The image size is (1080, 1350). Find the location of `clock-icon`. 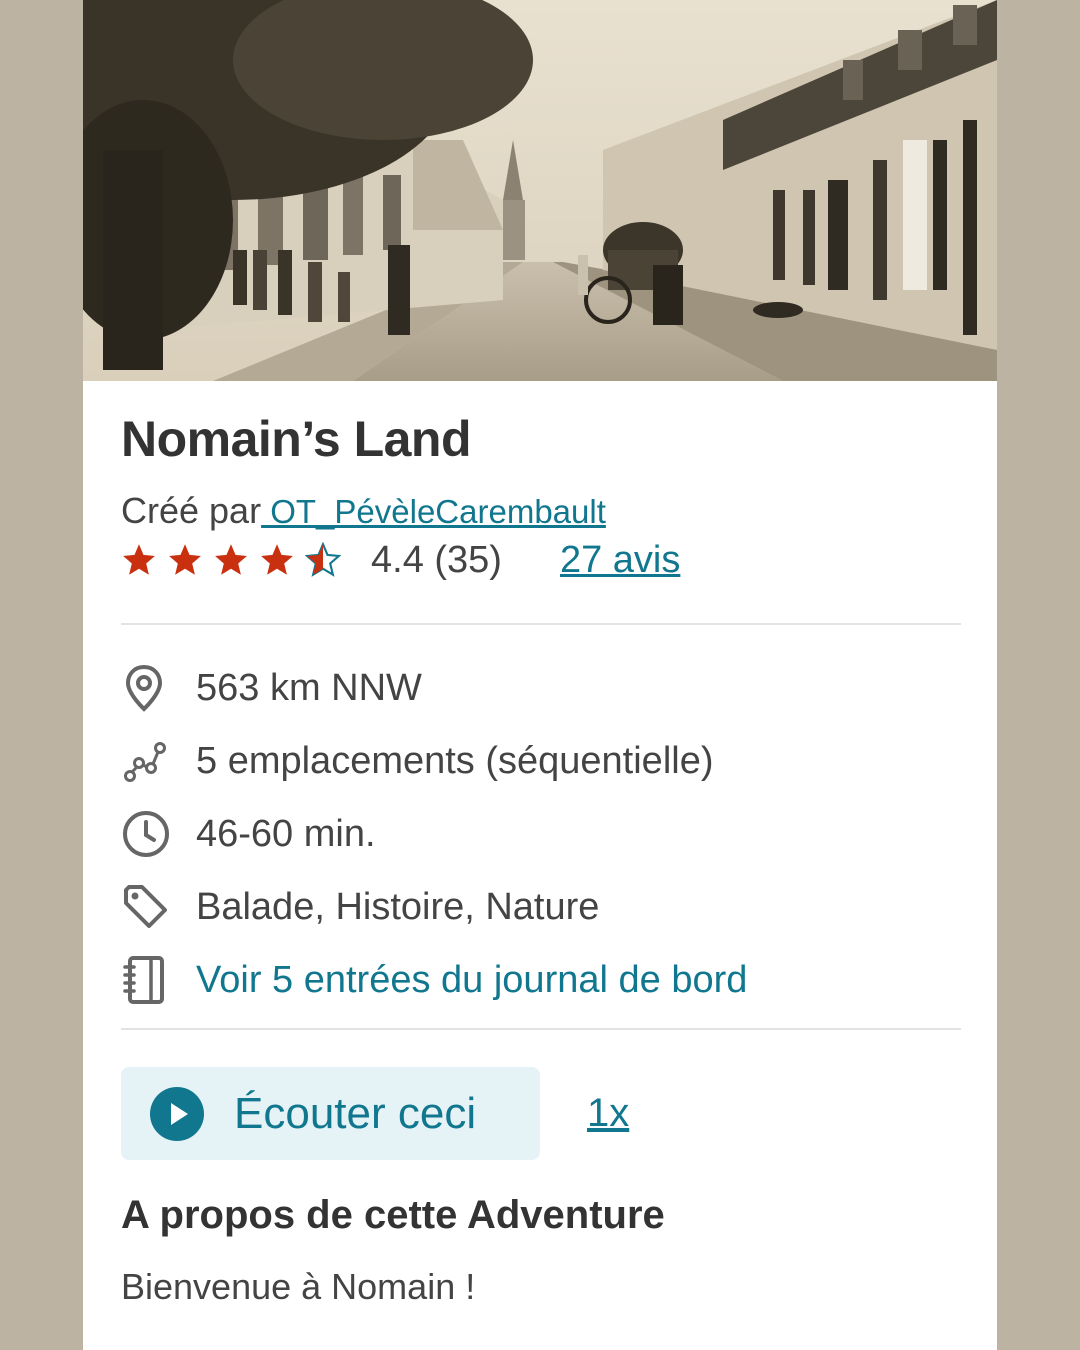

clock-icon is located at coordinates (148, 834).